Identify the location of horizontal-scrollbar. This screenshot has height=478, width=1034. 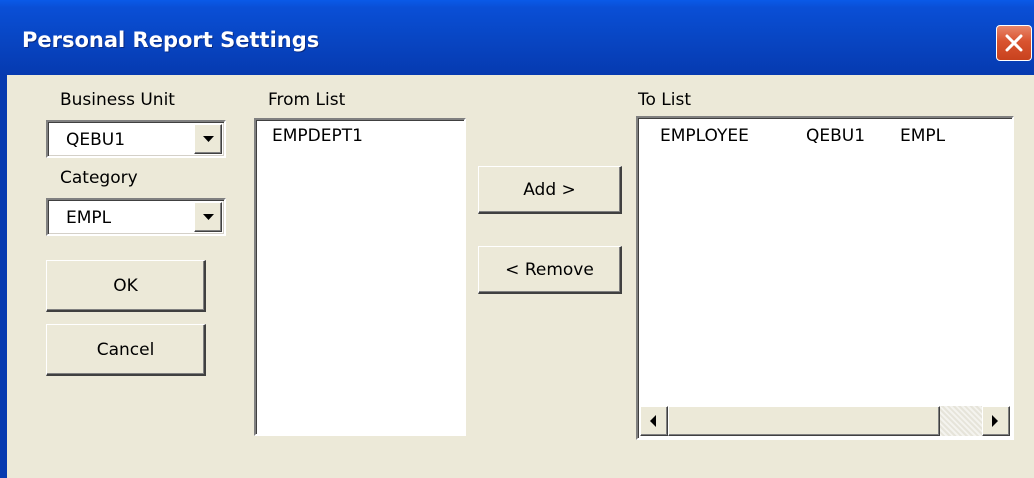
(825, 421).